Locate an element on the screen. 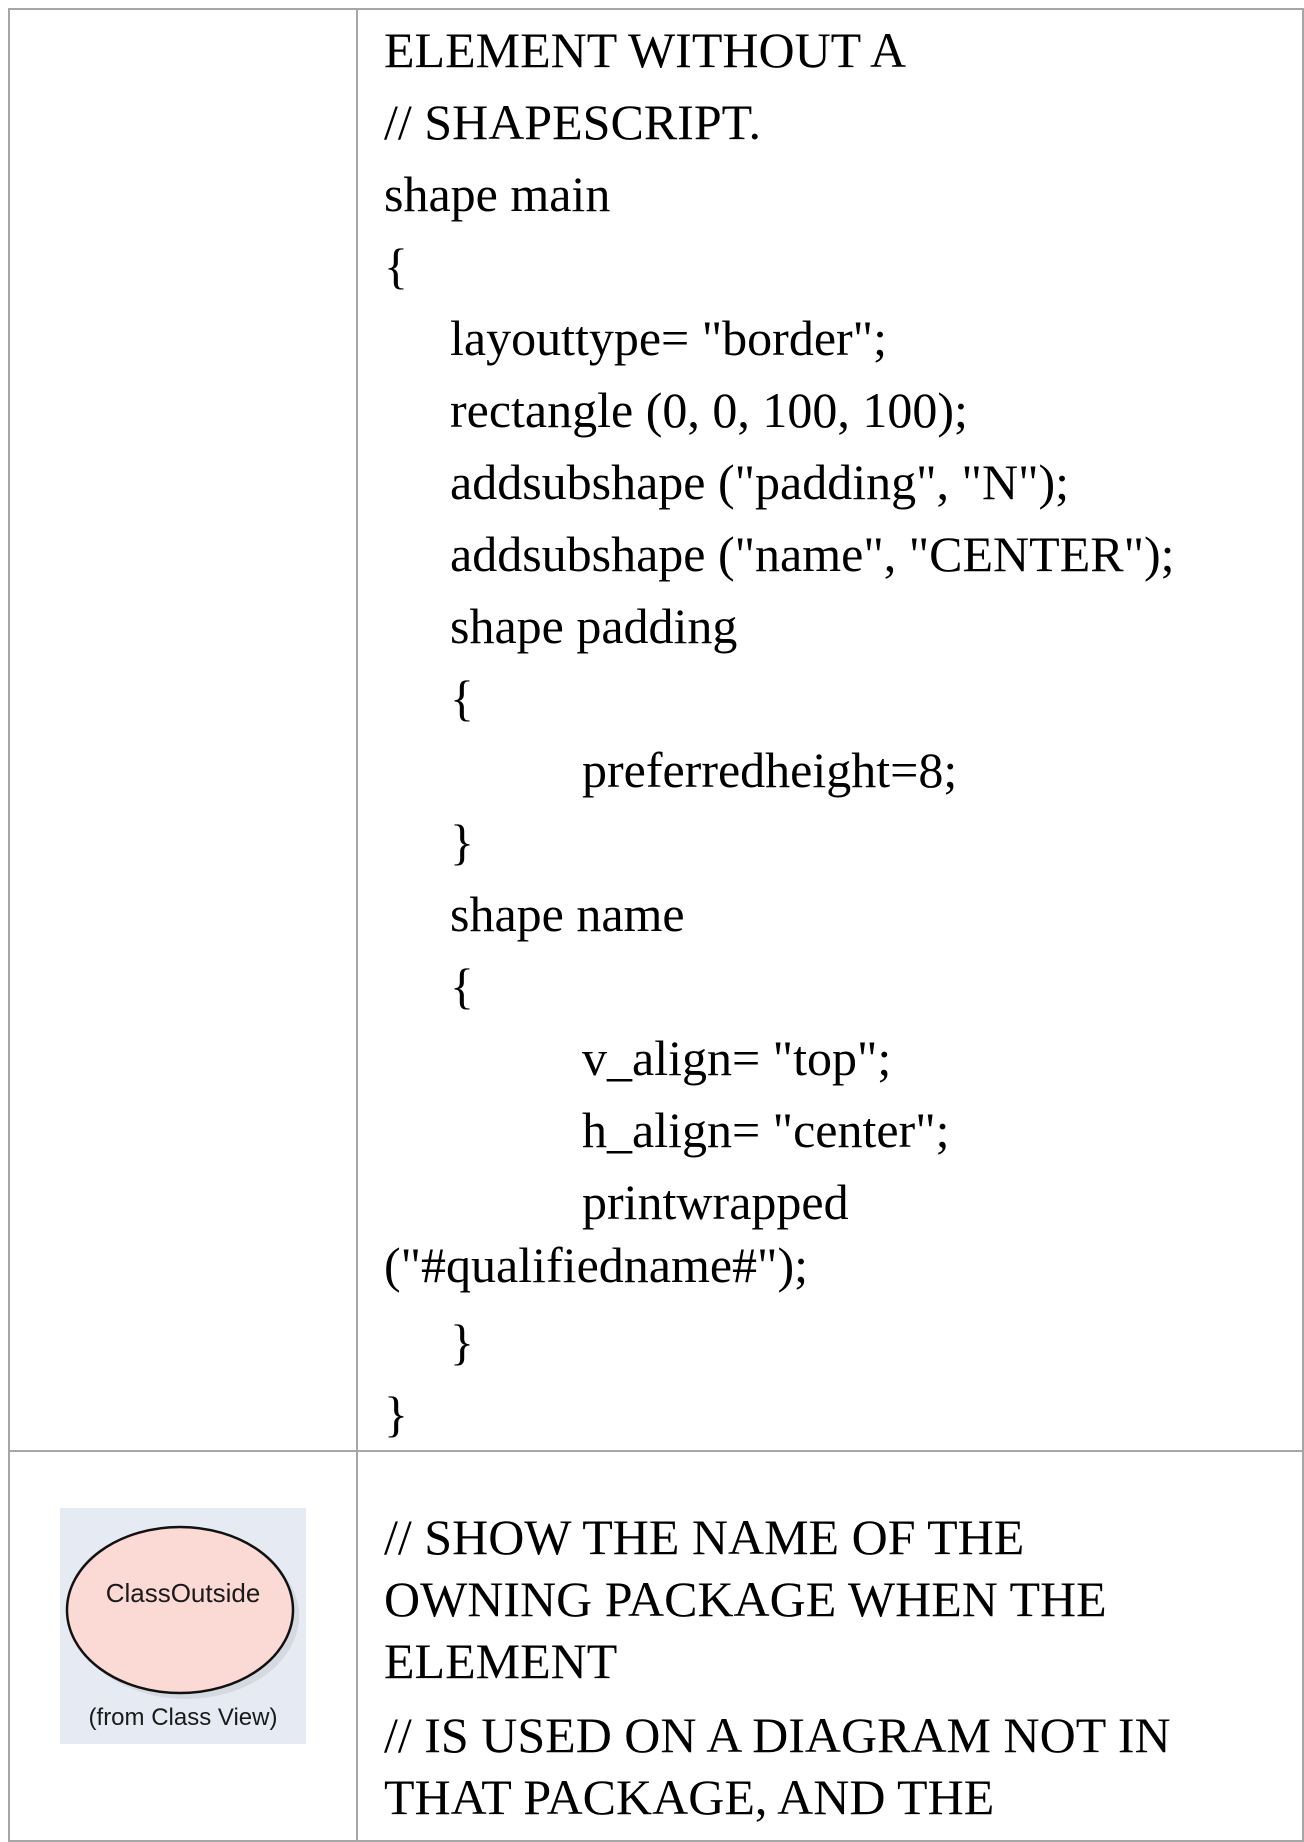 This screenshot has width=1304, height=1842. code-line: shape padding is located at coordinates (594, 626).